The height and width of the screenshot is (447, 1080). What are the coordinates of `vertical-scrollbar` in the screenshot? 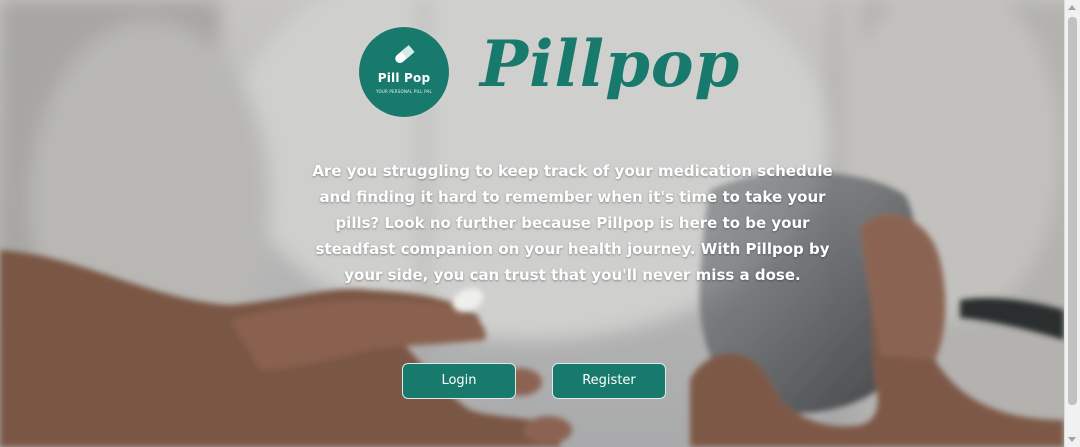 It's located at (1072, 223).